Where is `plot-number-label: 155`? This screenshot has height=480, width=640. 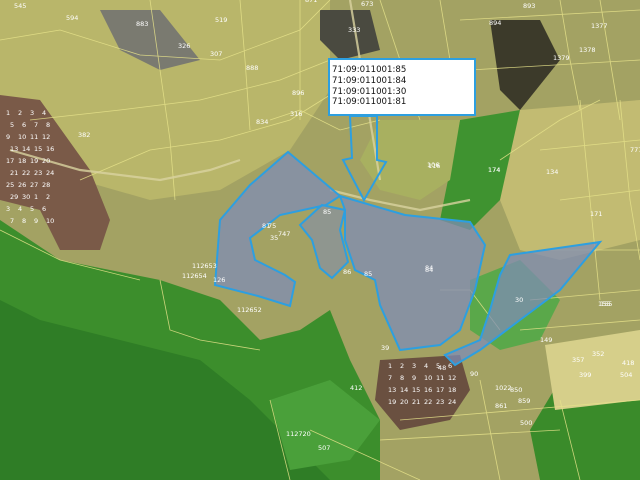
plot-number-label: 155 is located at coordinates (604, 304).